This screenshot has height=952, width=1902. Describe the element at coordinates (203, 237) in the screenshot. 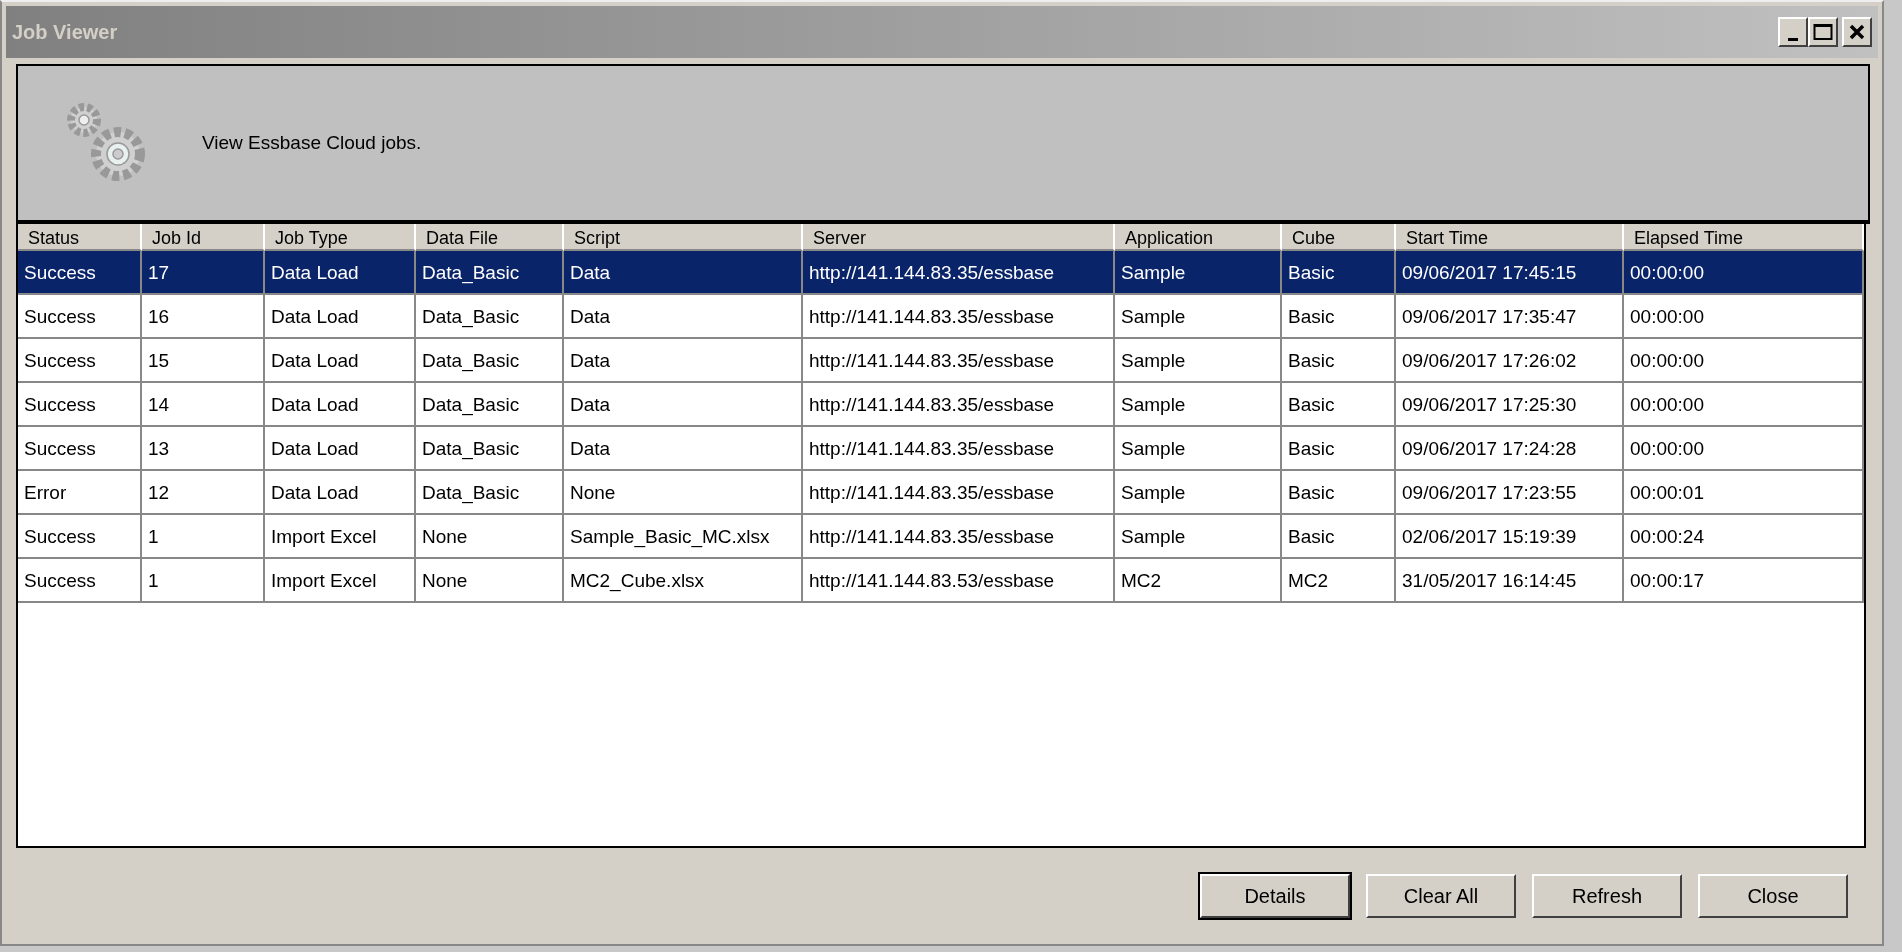

I see `column-header: Job Id` at that location.